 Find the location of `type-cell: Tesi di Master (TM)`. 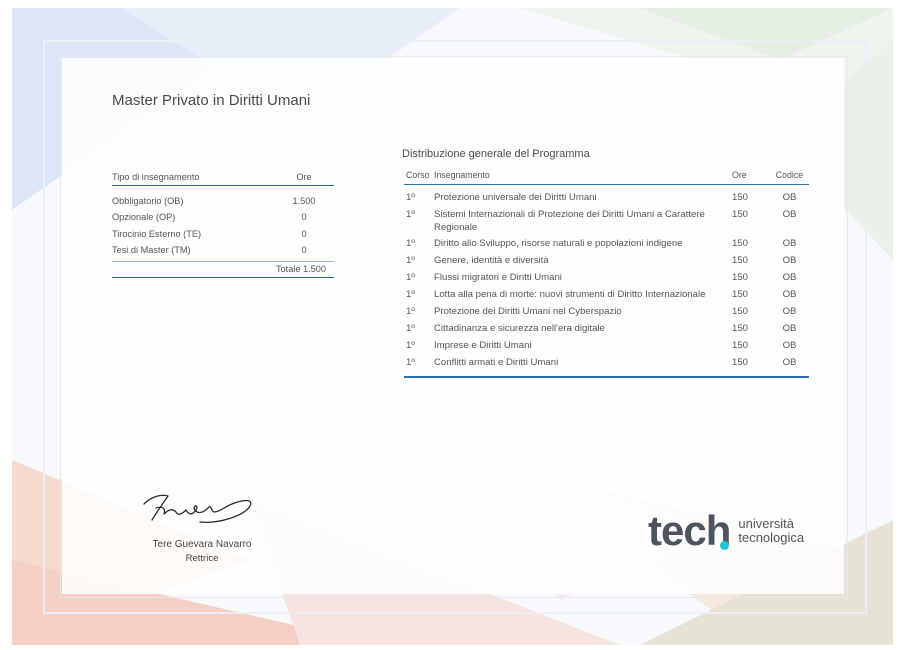

type-cell: Tesi di Master (TM) is located at coordinates (151, 250).